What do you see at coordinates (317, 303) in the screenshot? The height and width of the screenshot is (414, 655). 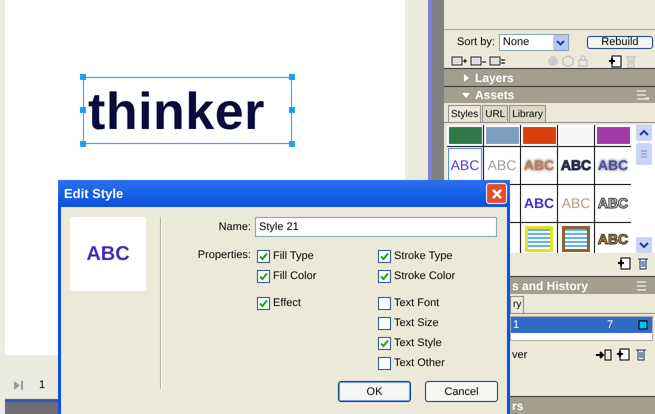 I see `checkbox: Effect` at bounding box center [317, 303].